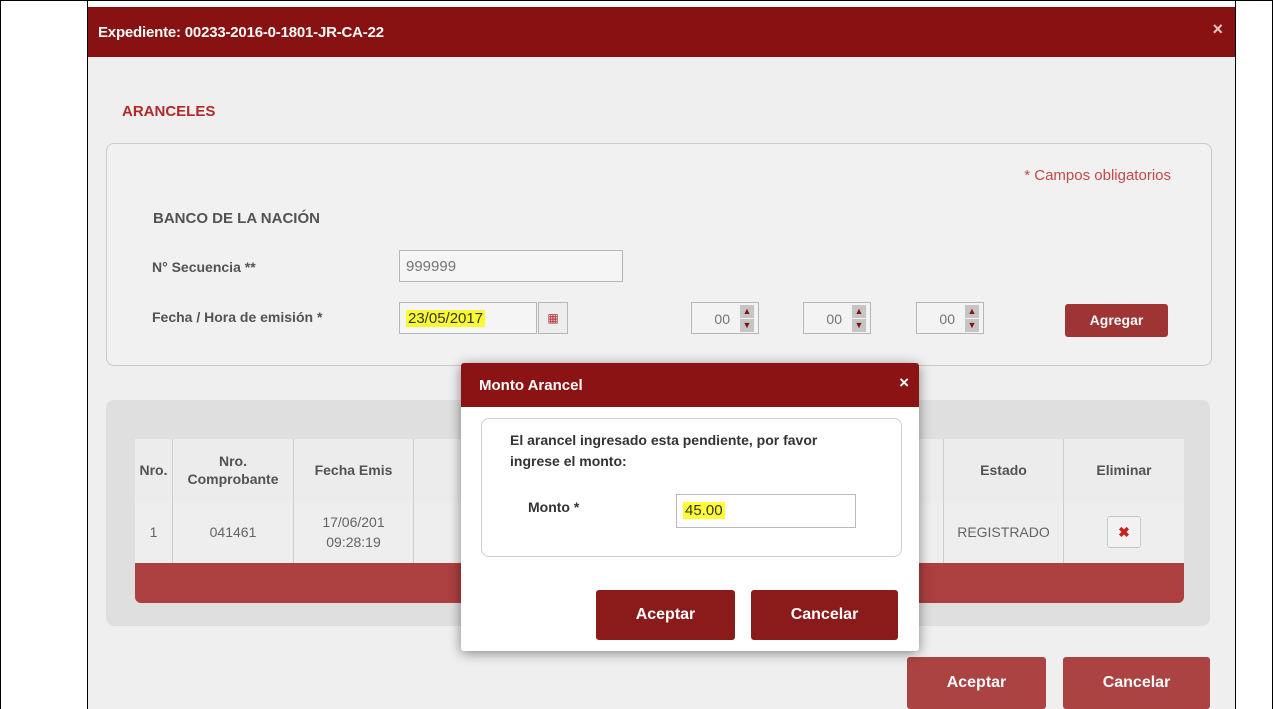 The height and width of the screenshot is (709, 1273). What do you see at coordinates (636, 0) in the screenshot?
I see `frame-top-line` at bounding box center [636, 0].